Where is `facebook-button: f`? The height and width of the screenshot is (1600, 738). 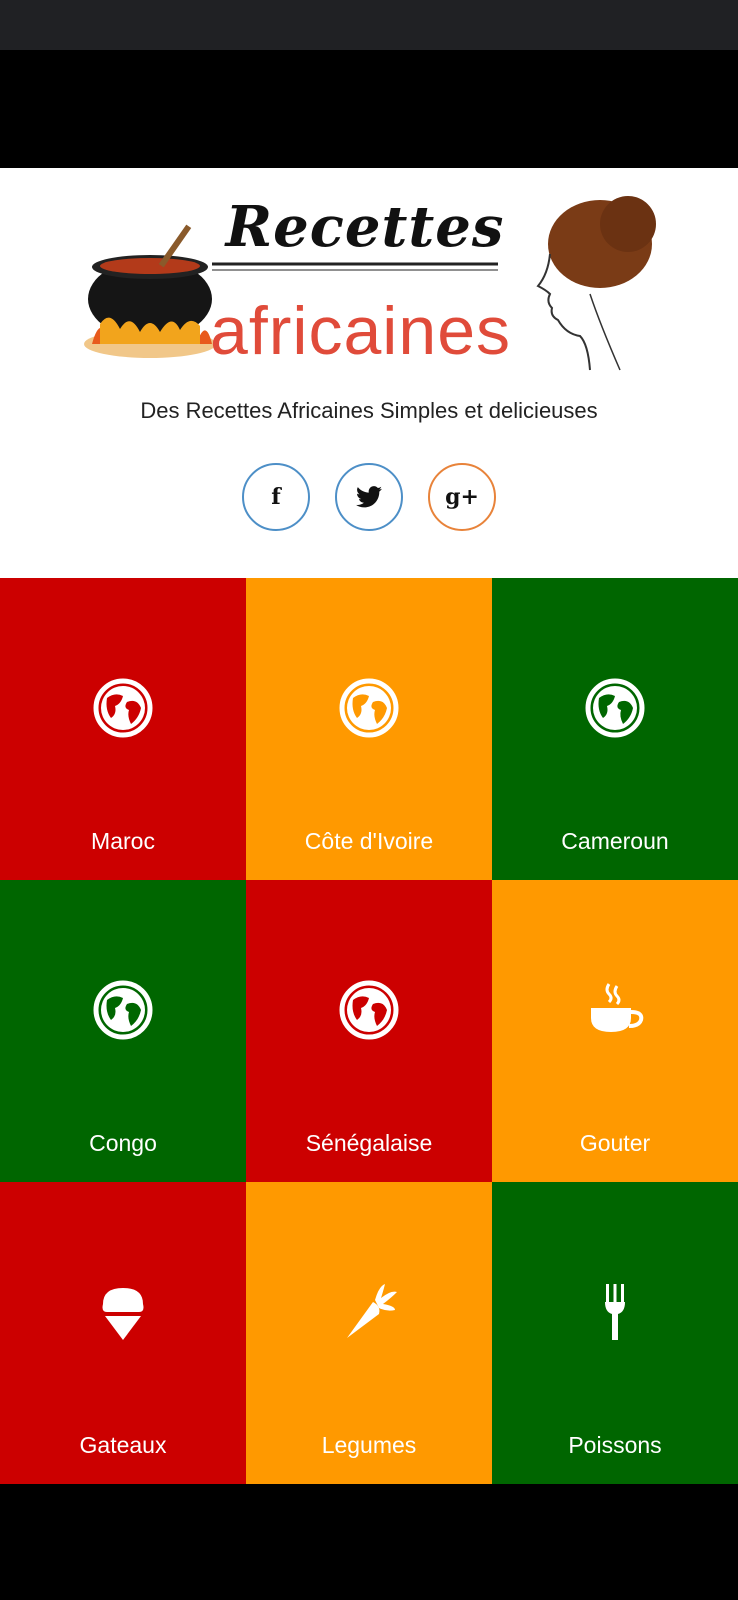
facebook-button: f is located at coordinates (276, 497).